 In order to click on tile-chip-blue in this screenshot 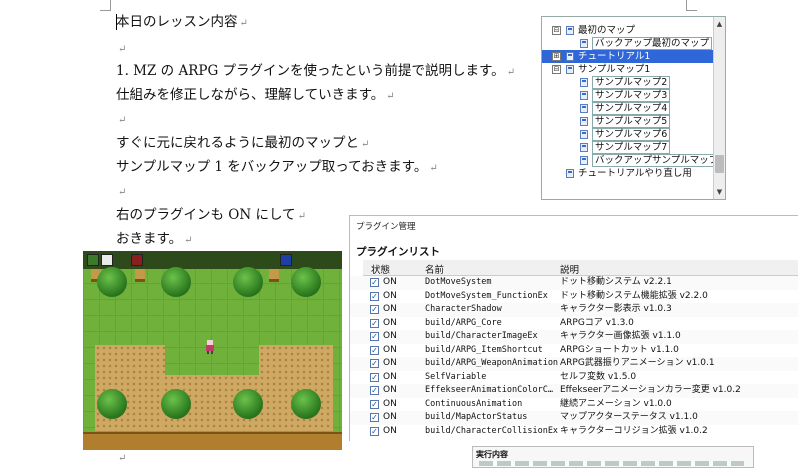, I will do `click(286, 260)`.